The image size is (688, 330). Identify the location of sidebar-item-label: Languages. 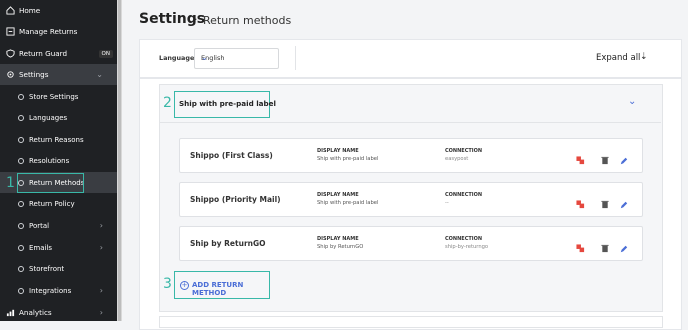
(48, 117).